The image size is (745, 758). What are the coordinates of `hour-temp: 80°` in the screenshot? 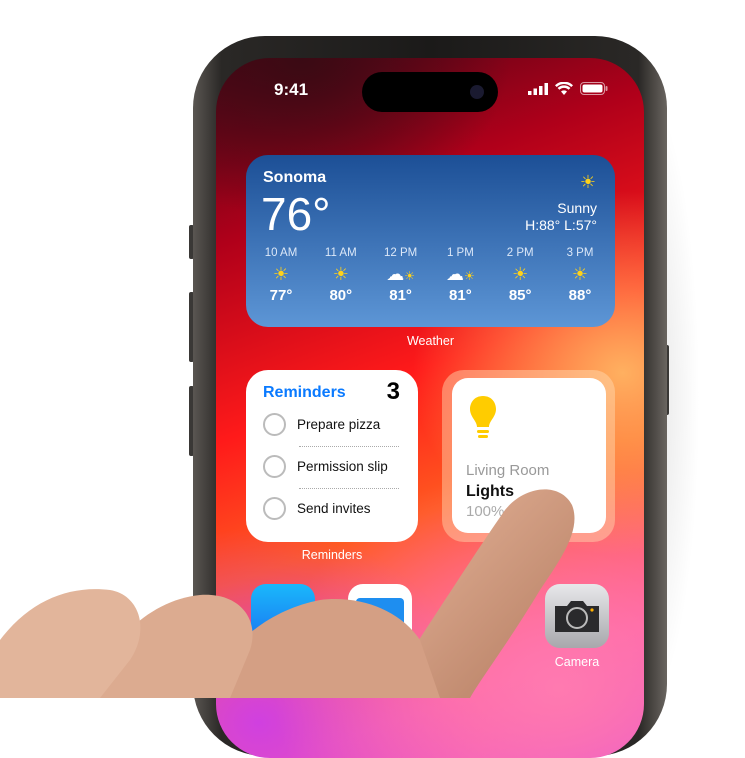 It's located at (341, 295).